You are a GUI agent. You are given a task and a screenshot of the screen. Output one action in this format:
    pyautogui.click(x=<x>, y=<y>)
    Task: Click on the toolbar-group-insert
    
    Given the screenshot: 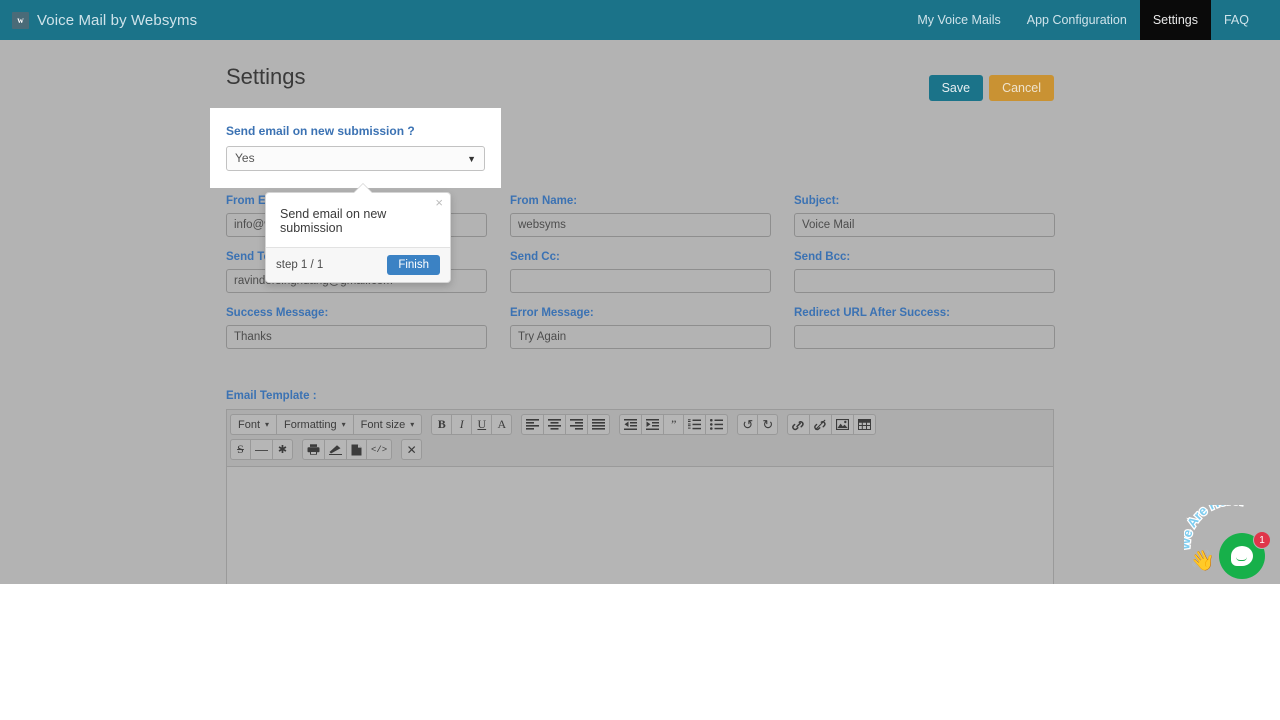 What is the action you would take?
    pyautogui.click(x=832, y=424)
    